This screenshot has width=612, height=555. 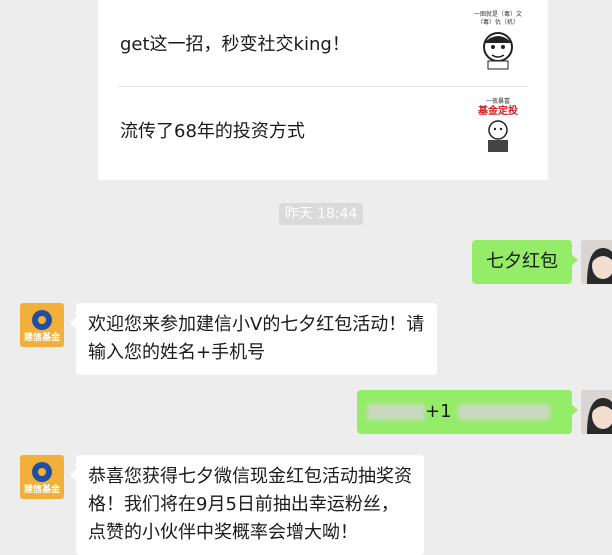 What do you see at coordinates (498, 111) in the screenshot?
I see `thumb-highlight: 基金定投` at bounding box center [498, 111].